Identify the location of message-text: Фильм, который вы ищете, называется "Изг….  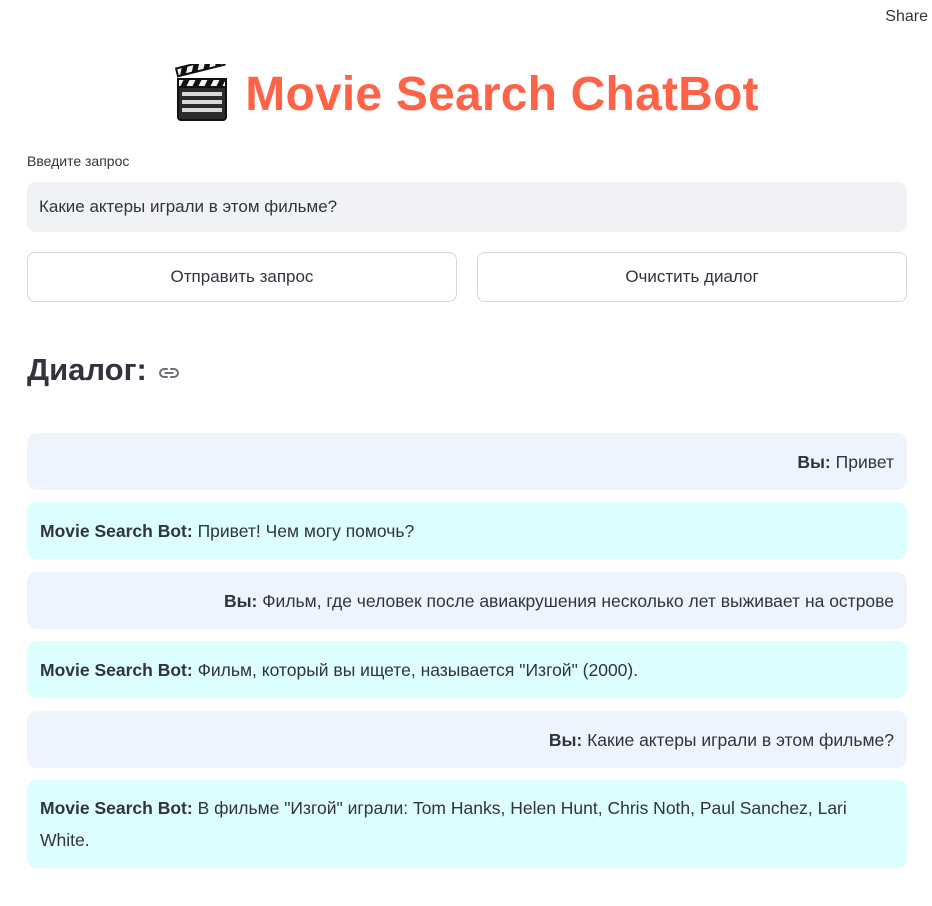
(418, 669).